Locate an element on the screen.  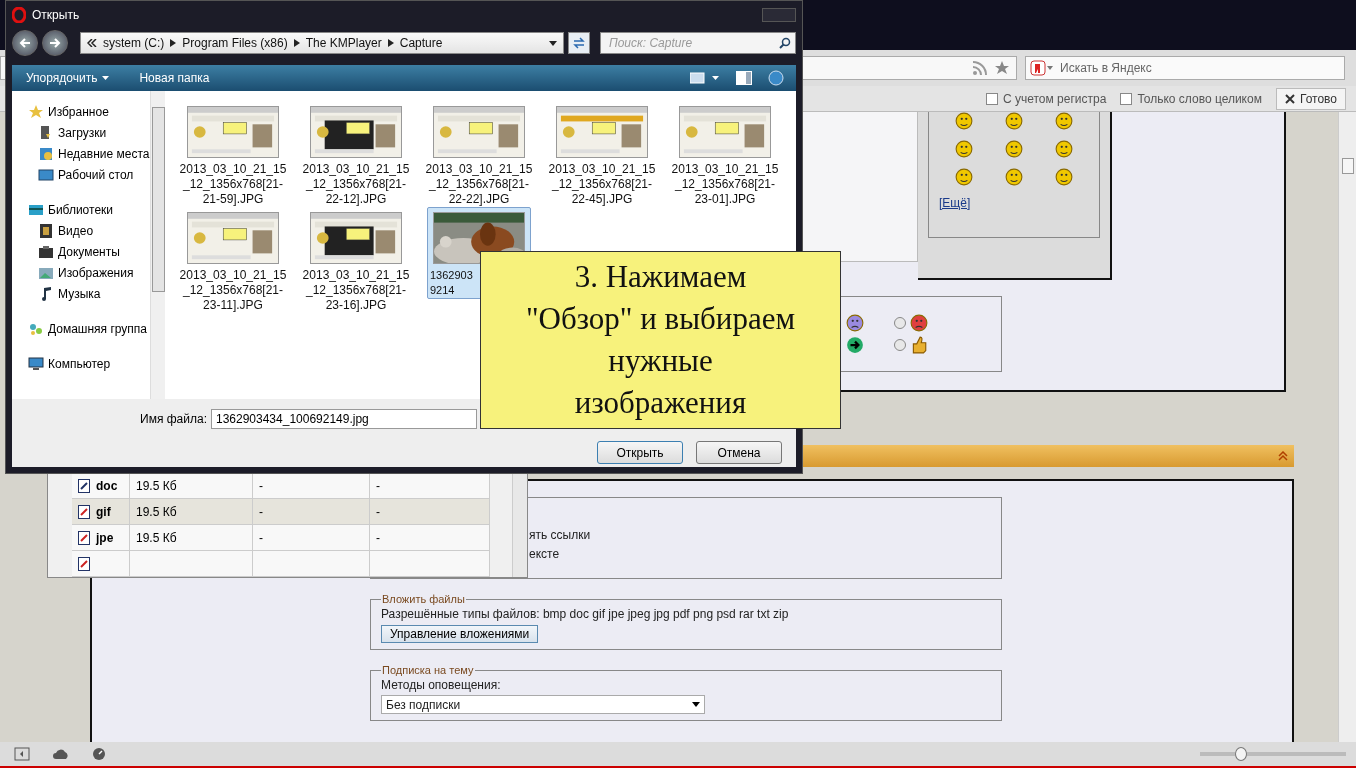
breadcrumb-item: The KMPlayer is located at coordinates (343, 43).